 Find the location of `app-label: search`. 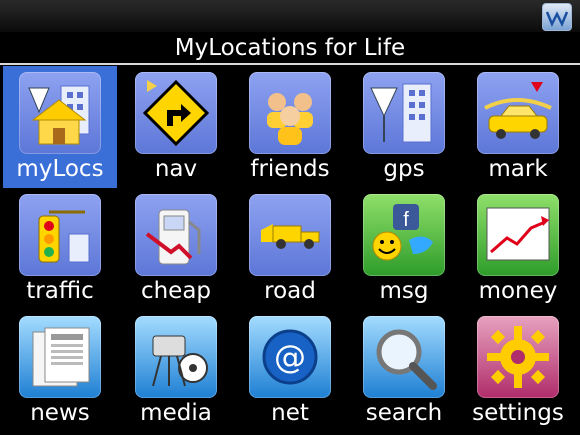

app-label: search is located at coordinates (404, 413).